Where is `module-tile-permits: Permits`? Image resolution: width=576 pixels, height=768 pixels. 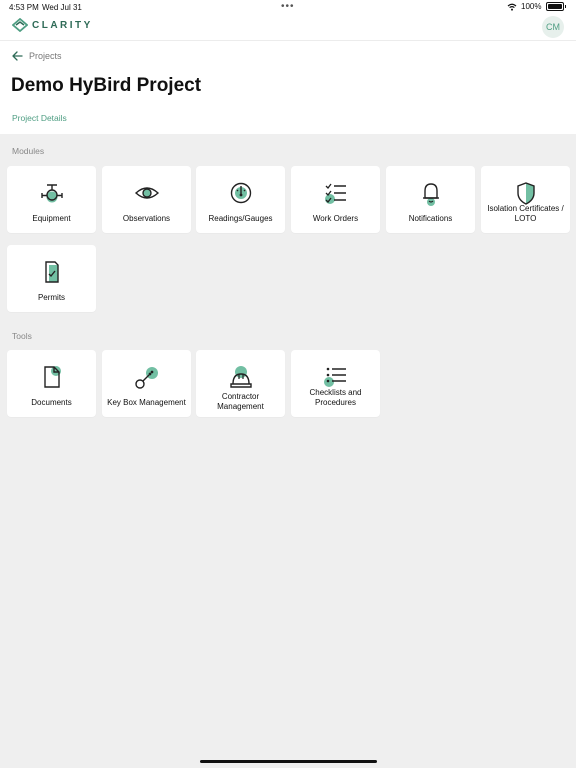
module-tile-permits: Permits is located at coordinates (51, 278).